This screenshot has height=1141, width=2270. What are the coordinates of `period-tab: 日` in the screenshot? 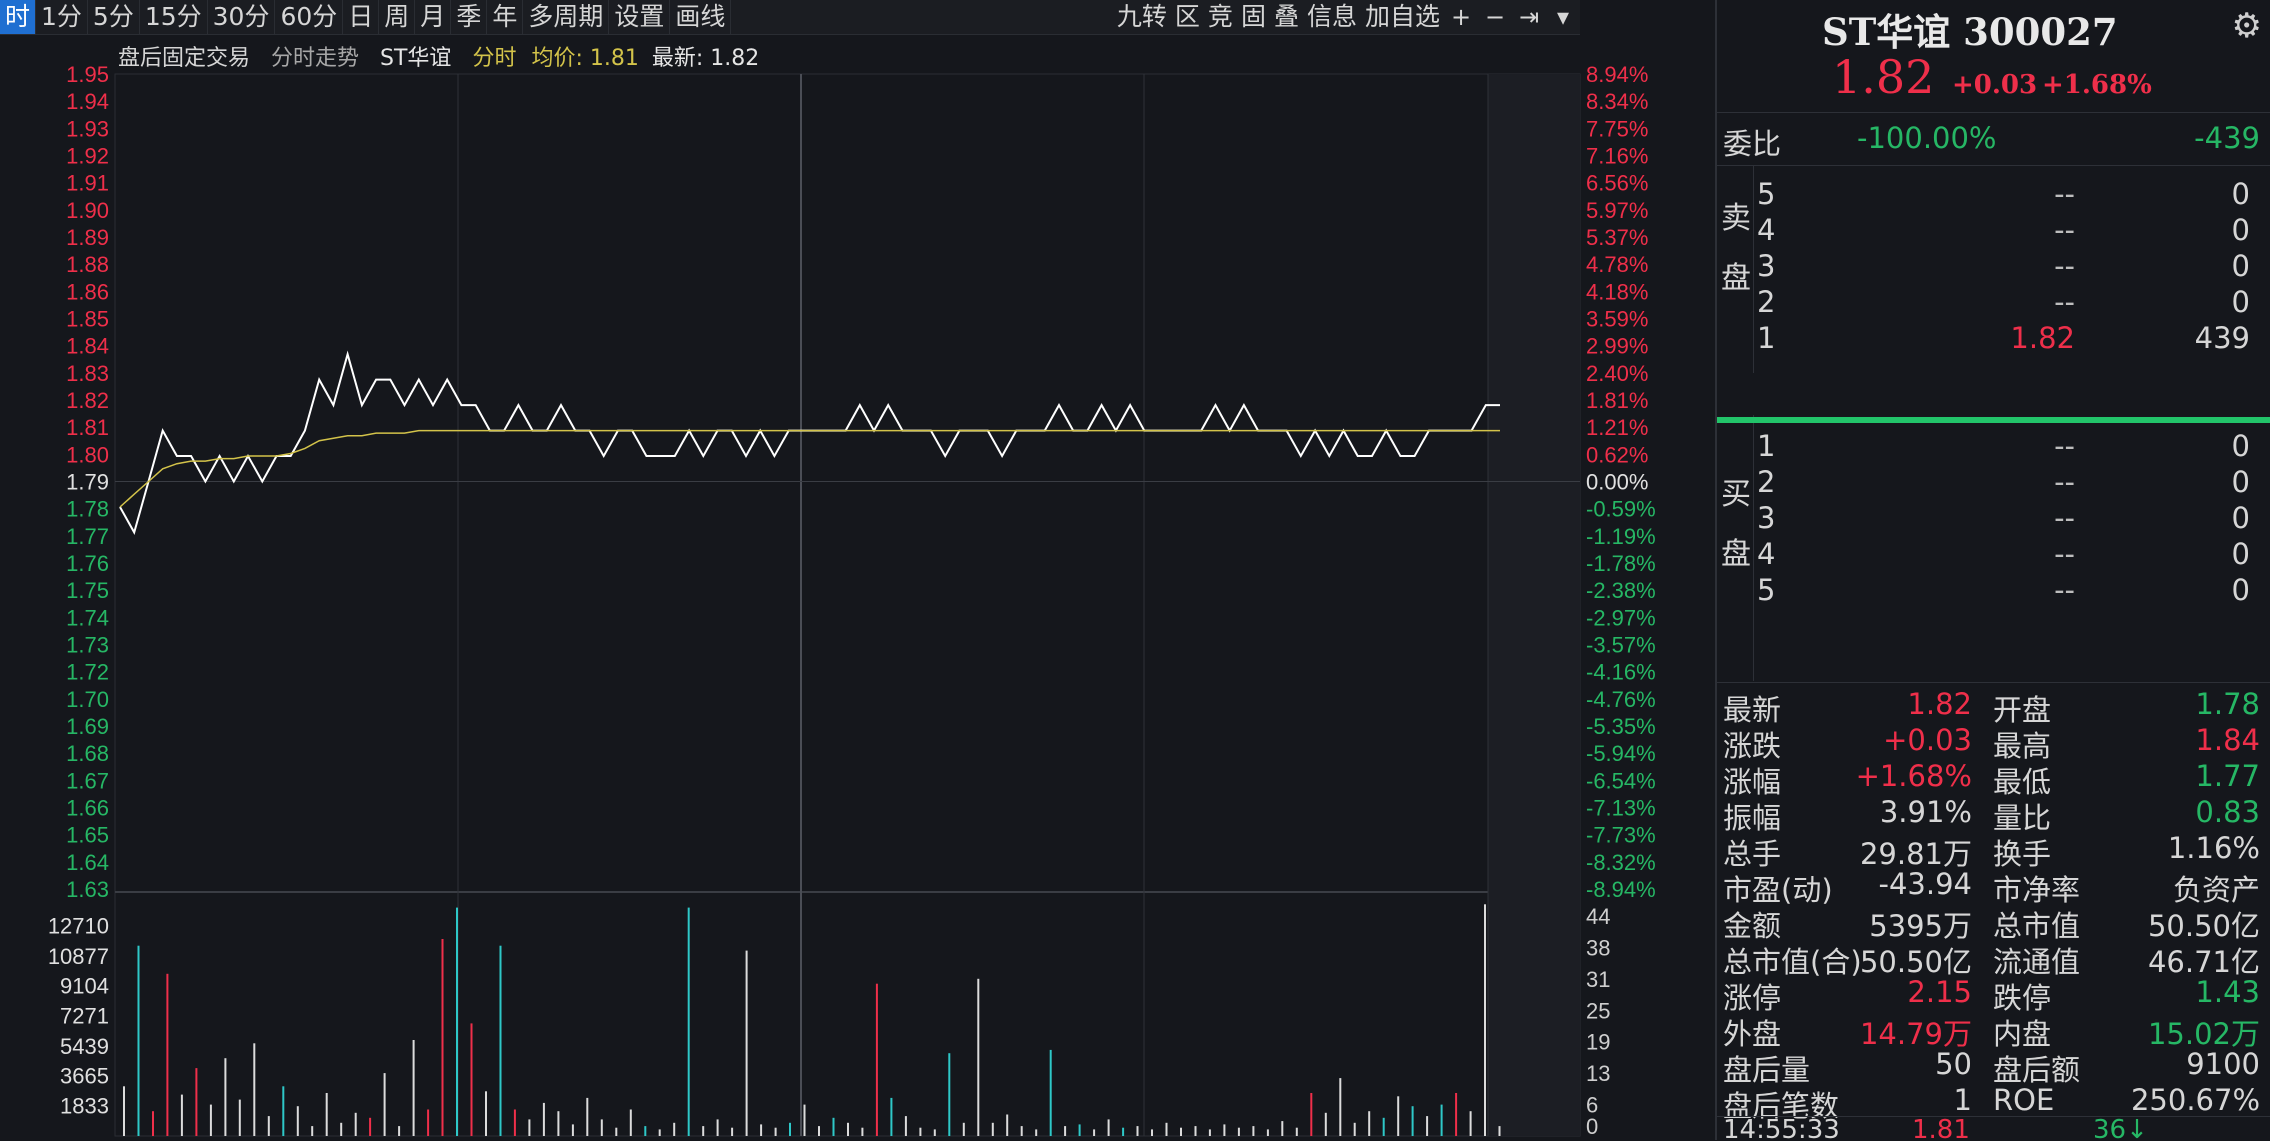 It's located at (361, 17).